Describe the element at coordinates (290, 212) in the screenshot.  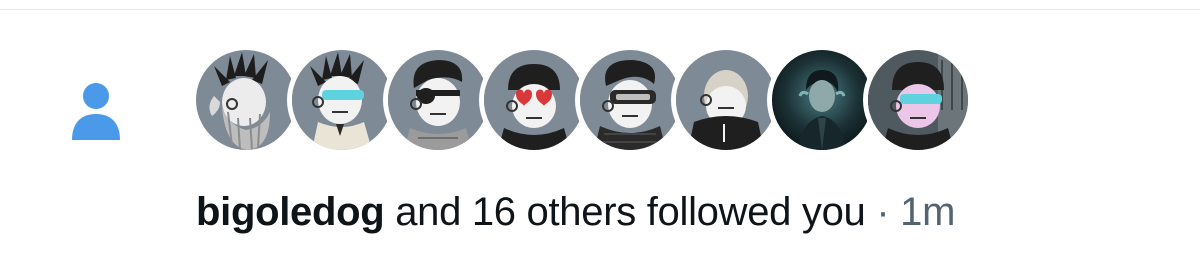
I see `username-link: bigoledog` at that location.